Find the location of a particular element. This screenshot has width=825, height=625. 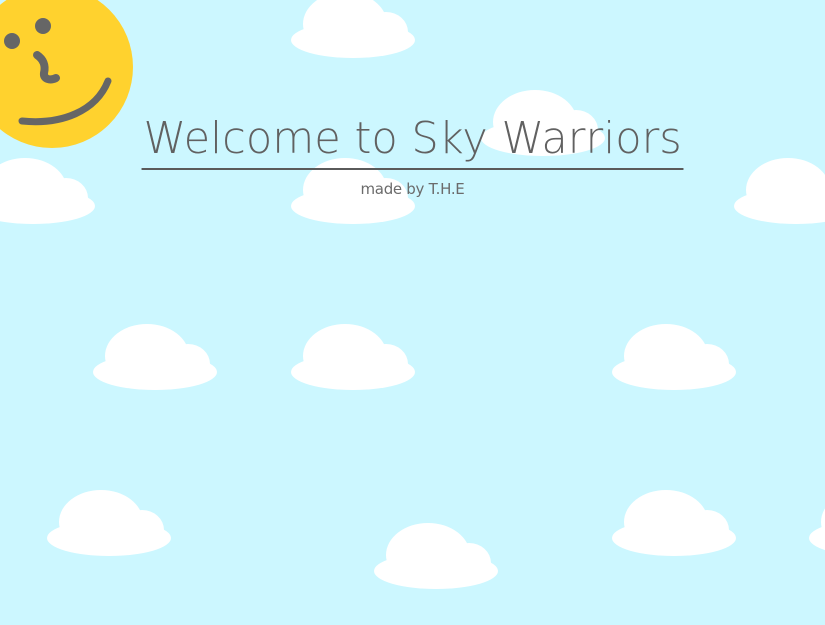

title-container: Welcome to Sky Warriors is located at coordinates (412, 141).